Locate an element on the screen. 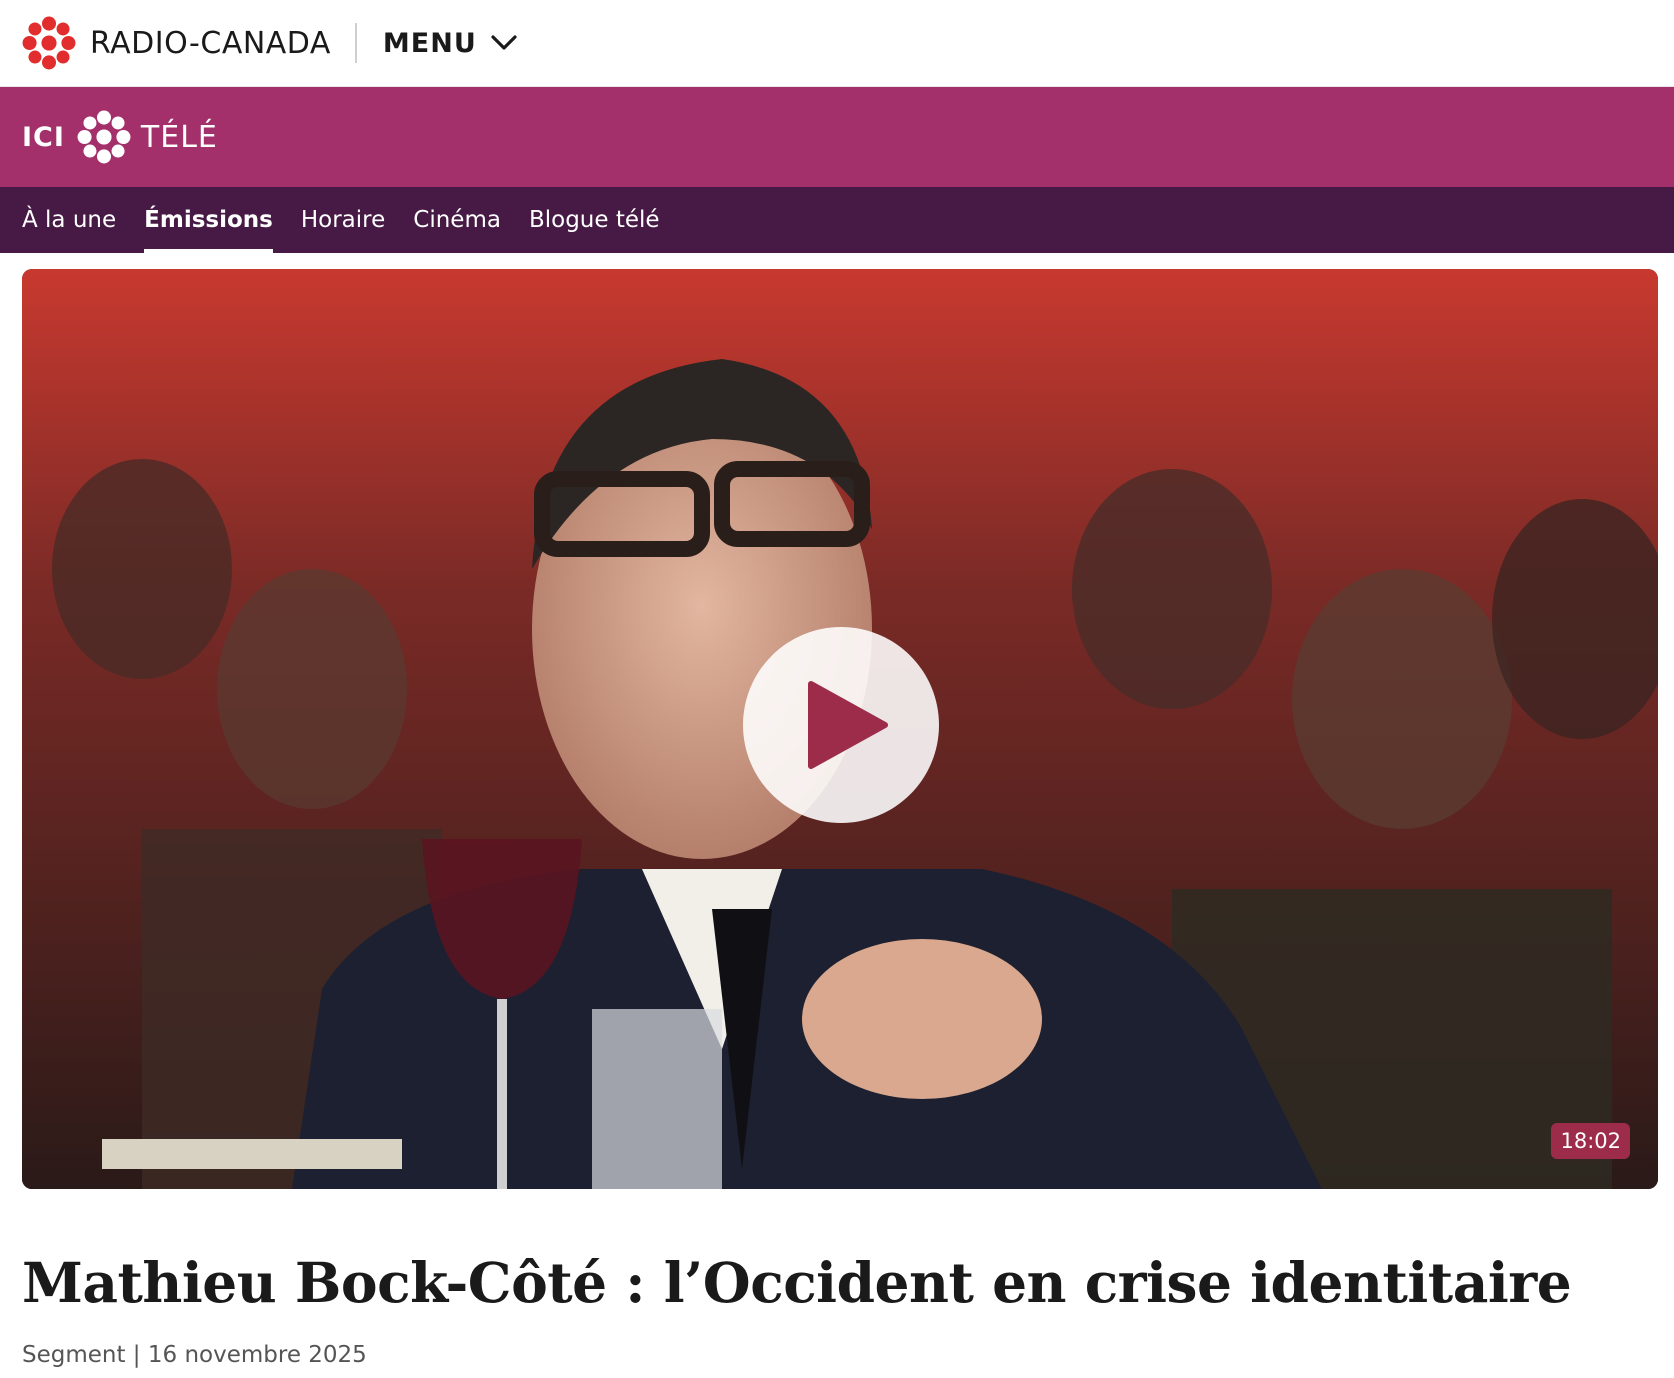 This screenshot has width=1674, height=1378. radio-canada-wordmark: RADIO-CANADA is located at coordinates (210, 43).